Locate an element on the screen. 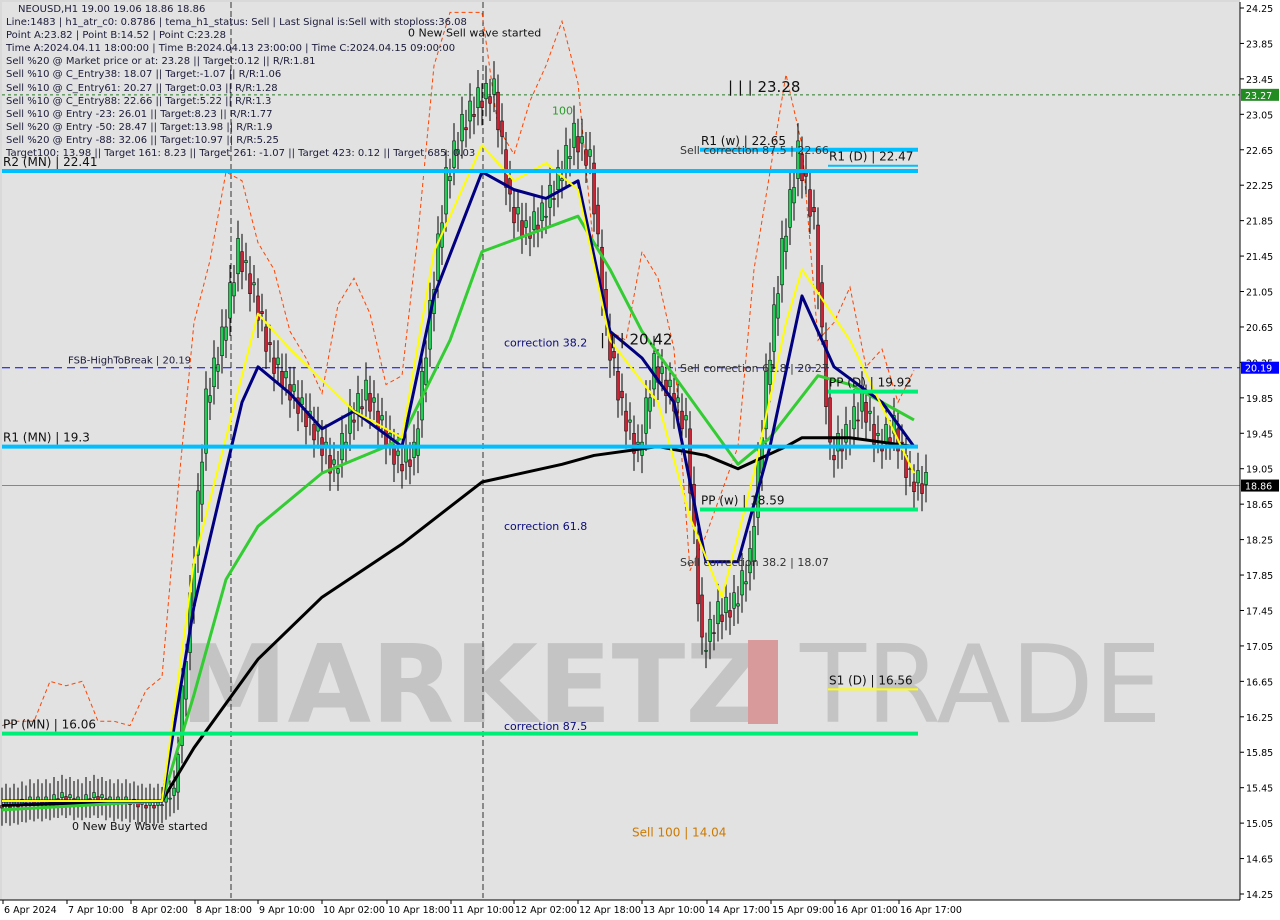  pivot-level-label: S1 (D) | 16.56 is located at coordinates (871, 680).